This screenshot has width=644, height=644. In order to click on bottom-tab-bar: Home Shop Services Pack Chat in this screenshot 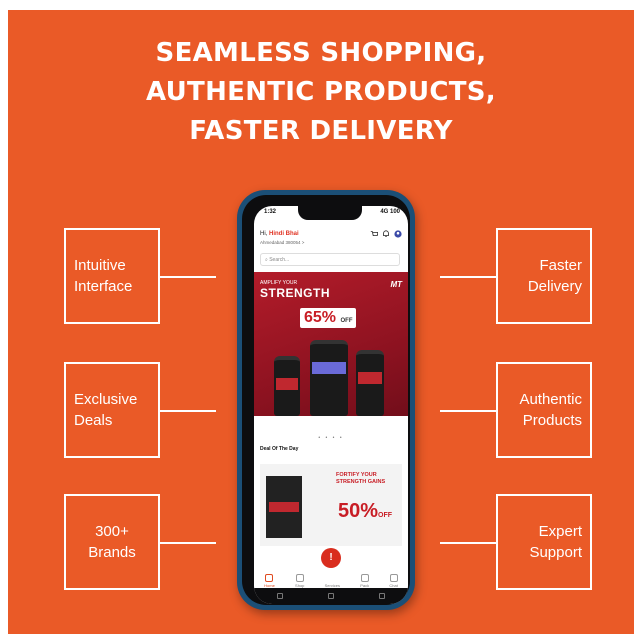, I will do `click(331, 575)`.